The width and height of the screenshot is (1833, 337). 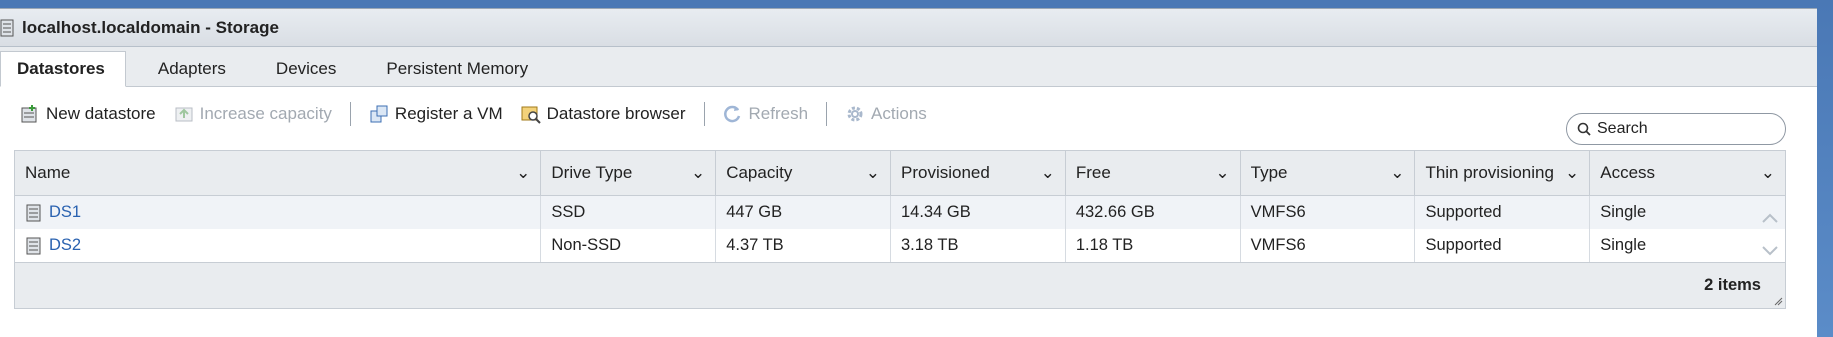 I want to click on column-label: Drive Type, so click(x=592, y=172).